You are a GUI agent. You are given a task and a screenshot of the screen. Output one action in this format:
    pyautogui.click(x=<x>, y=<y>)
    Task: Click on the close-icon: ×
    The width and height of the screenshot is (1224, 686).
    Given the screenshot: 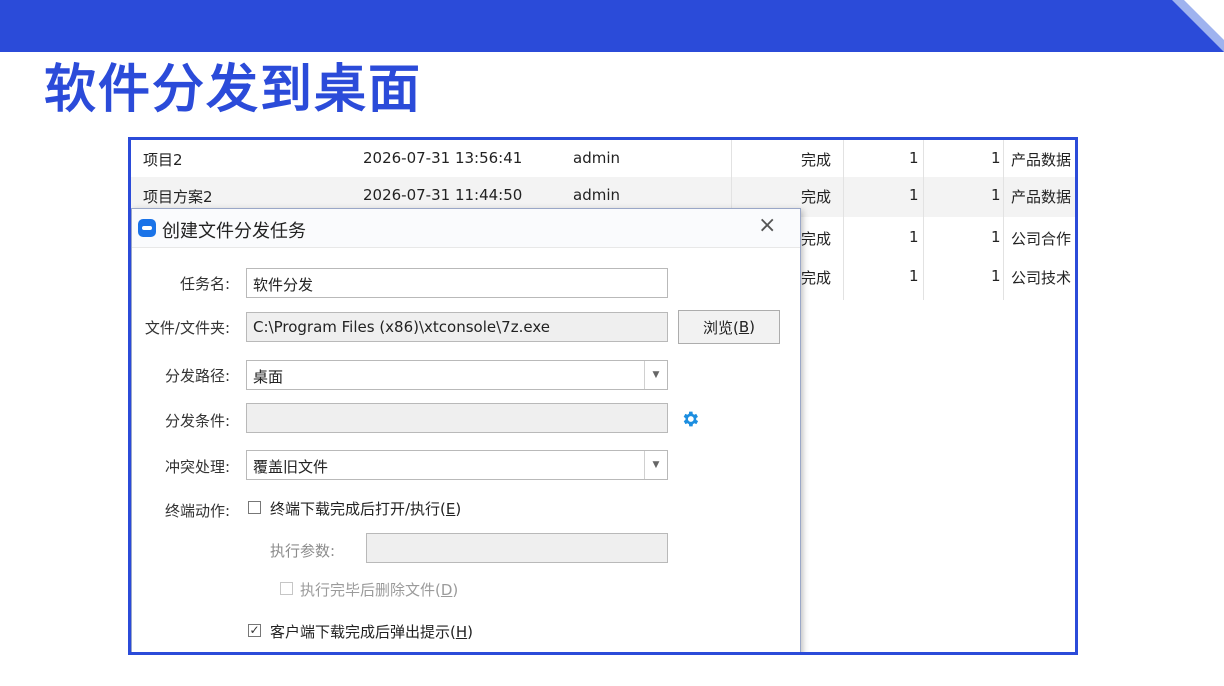 What is the action you would take?
    pyautogui.click(x=767, y=225)
    